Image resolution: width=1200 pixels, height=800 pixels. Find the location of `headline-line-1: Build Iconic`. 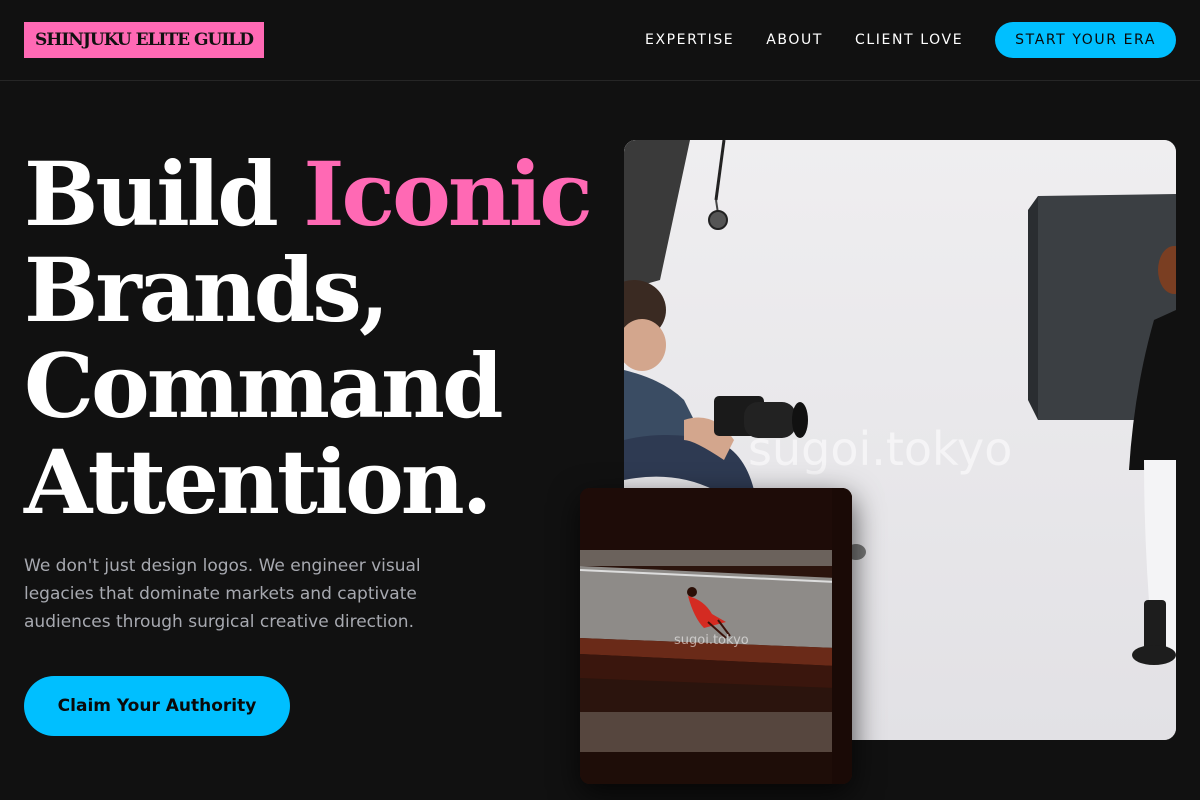

headline-line-1: Build Iconic is located at coordinates (314, 194).